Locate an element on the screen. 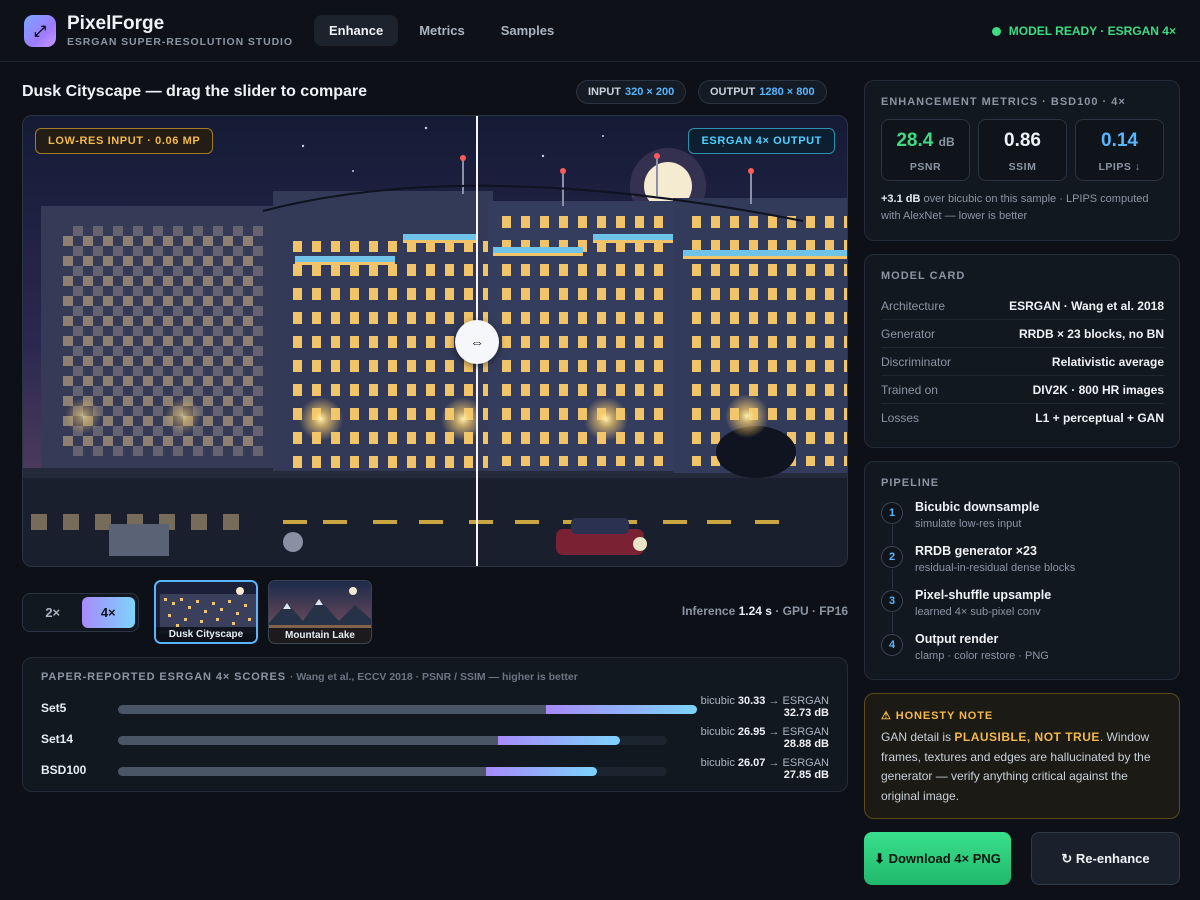 Image resolution: width=1200 pixels, height=900 pixels. psnr-card: 28.4 dB PSNR is located at coordinates (925, 150).